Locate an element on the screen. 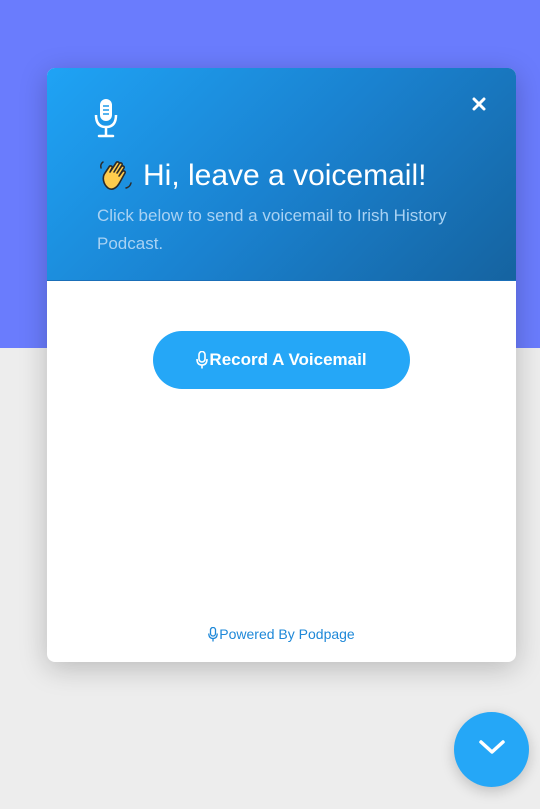 The width and height of the screenshot is (540, 809). chevron-down-icon is located at coordinates (492, 749).